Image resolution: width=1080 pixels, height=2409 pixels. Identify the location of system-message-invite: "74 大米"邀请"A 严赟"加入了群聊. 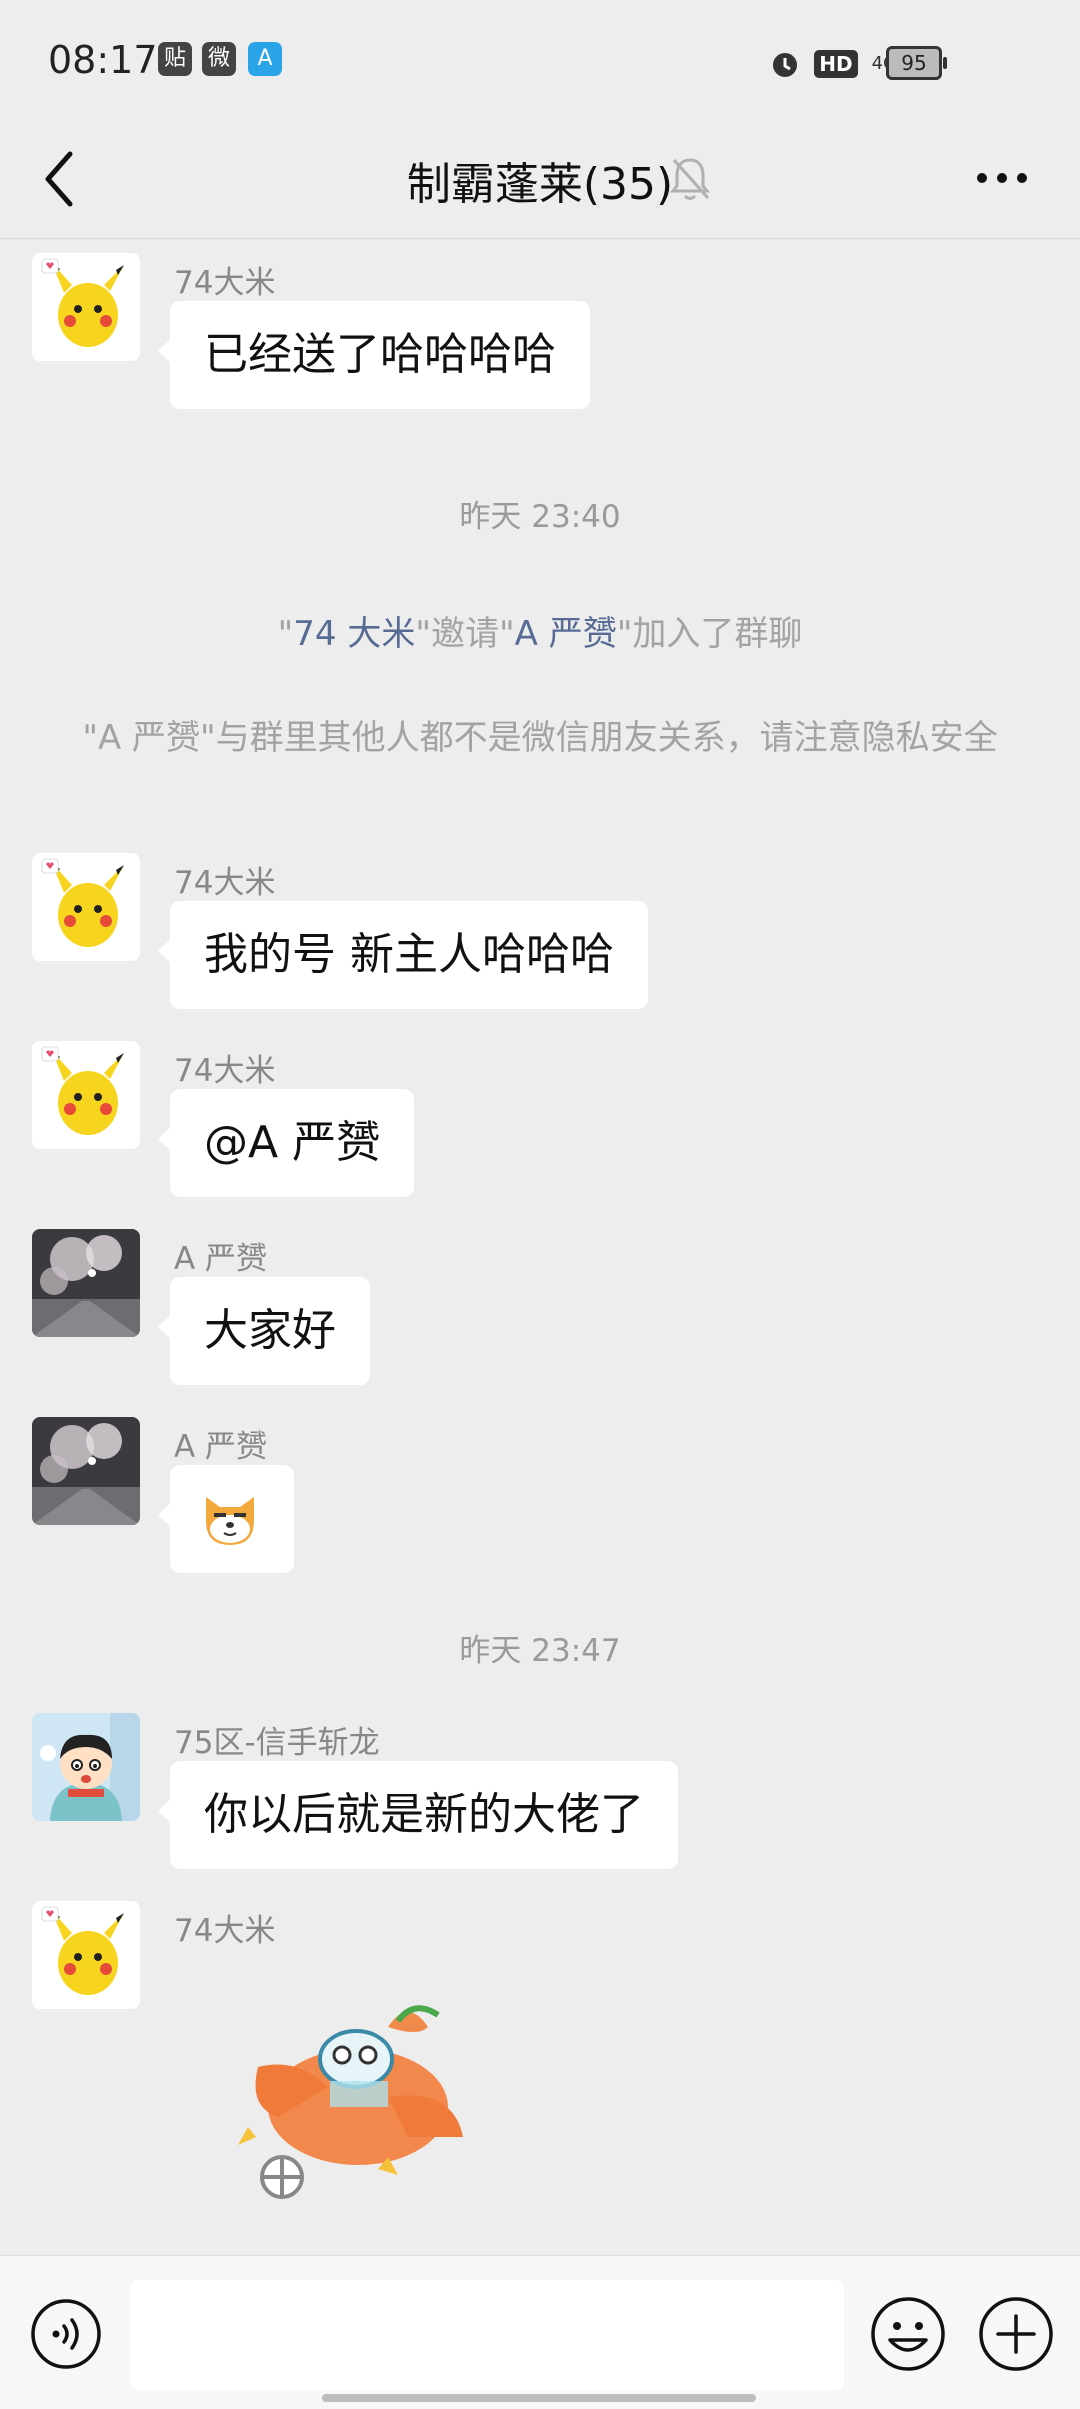
(540, 634).